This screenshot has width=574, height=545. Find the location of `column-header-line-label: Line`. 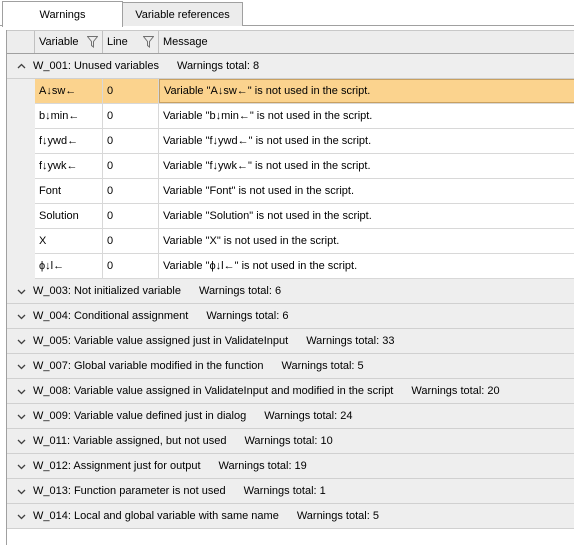

column-header-line-label: Line is located at coordinates (117, 42).